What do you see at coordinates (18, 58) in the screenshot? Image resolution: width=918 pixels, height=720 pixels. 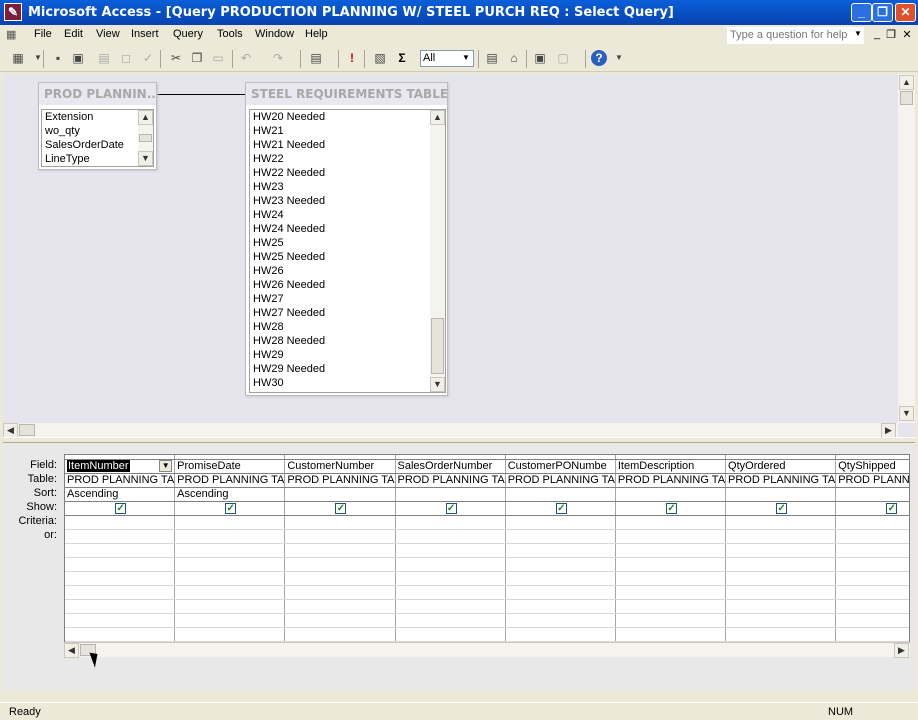 I see `view-icon: ▦` at bounding box center [18, 58].